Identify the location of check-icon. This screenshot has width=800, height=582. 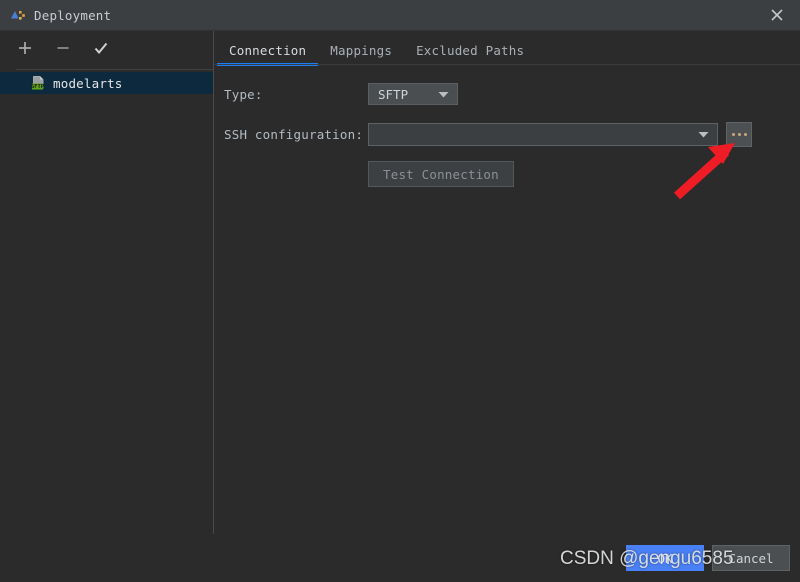
(101, 48).